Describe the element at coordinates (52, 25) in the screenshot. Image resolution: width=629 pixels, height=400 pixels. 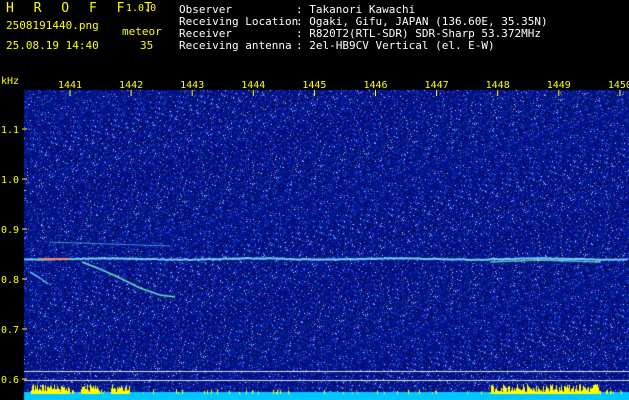
I see `file-name: 2508191440.png` at that location.